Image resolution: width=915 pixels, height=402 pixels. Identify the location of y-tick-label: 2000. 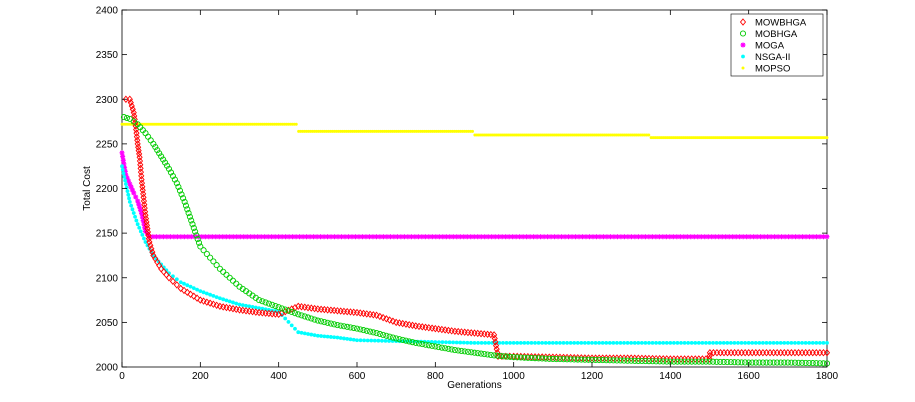
(107, 368).